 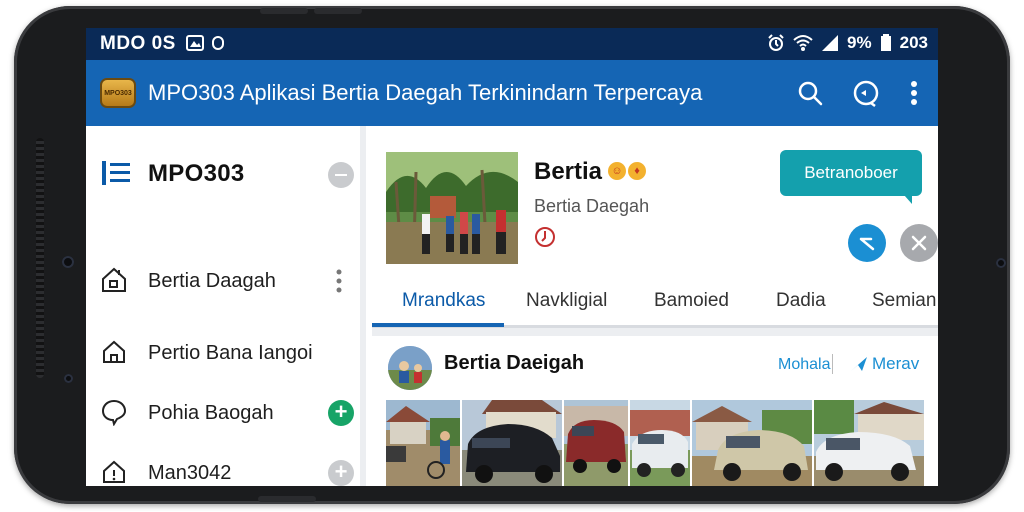 I want to click on status-left-text: MDO 0S, so click(x=138, y=43).